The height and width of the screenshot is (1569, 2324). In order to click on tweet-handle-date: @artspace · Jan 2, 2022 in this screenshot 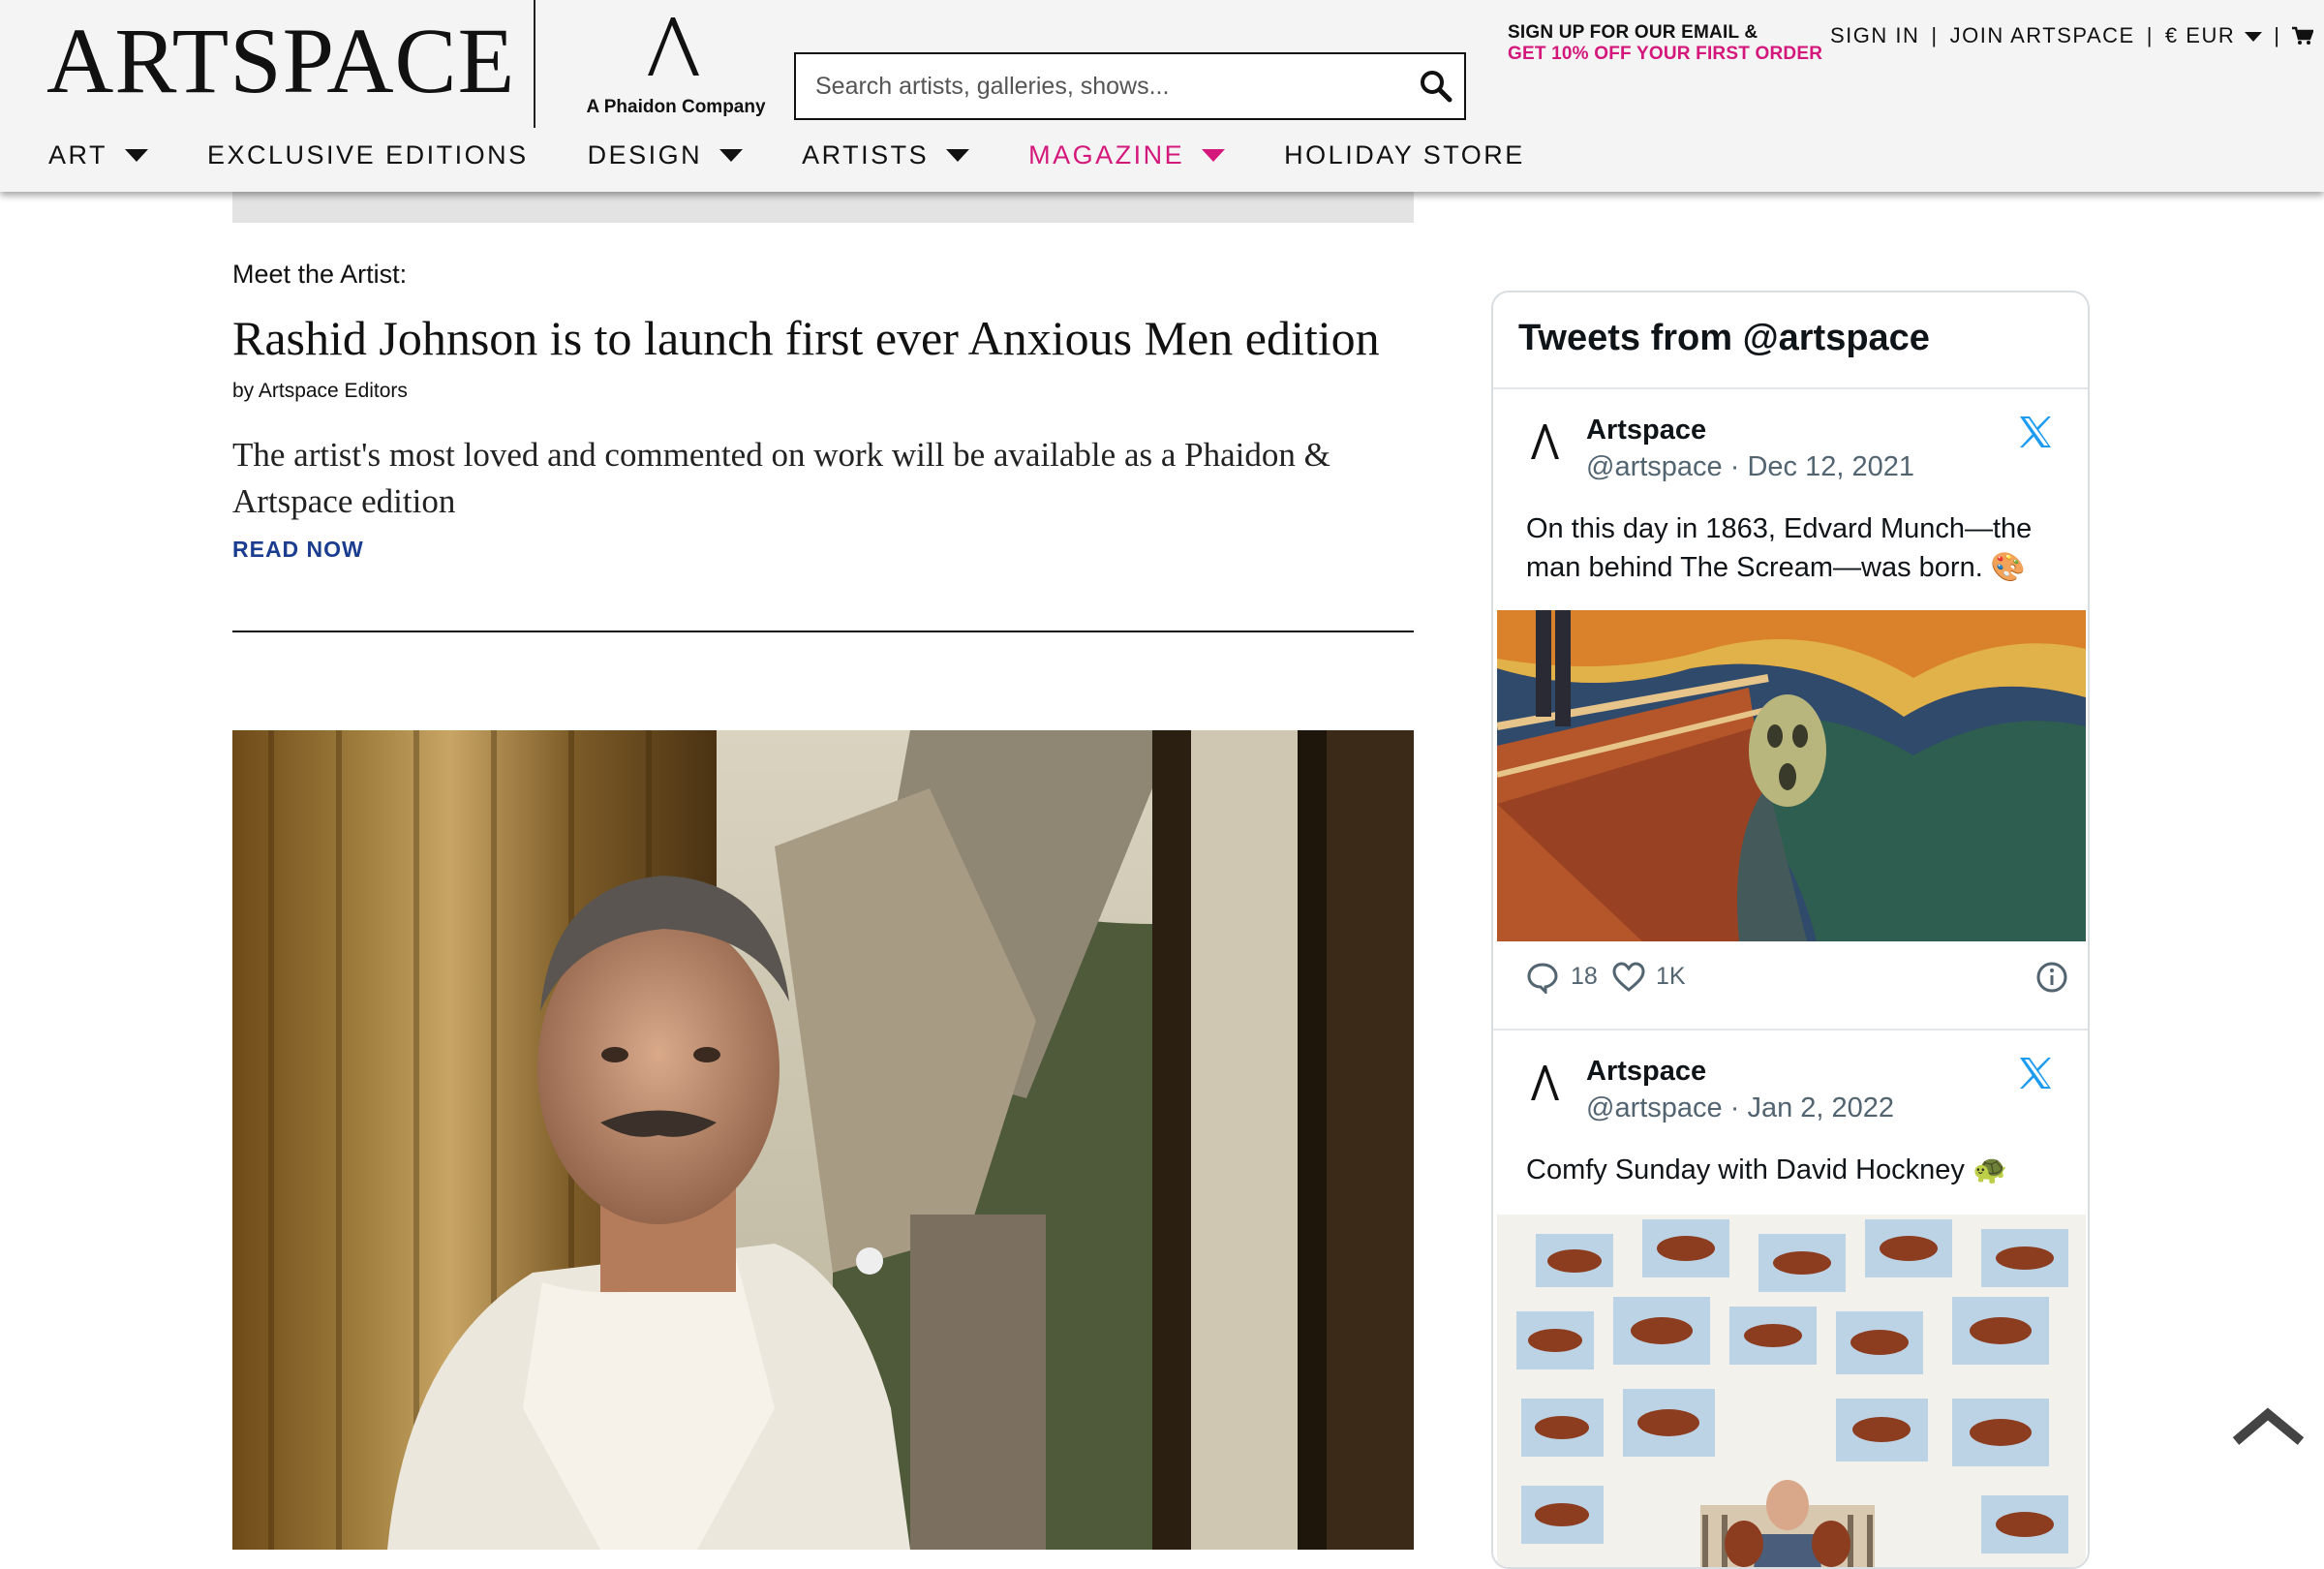, I will do `click(1740, 1108)`.